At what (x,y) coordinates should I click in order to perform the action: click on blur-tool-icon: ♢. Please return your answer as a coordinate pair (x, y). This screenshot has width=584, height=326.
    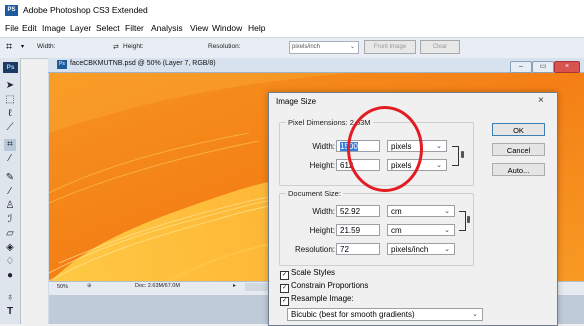
    Looking at the image, I should click on (10, 262).